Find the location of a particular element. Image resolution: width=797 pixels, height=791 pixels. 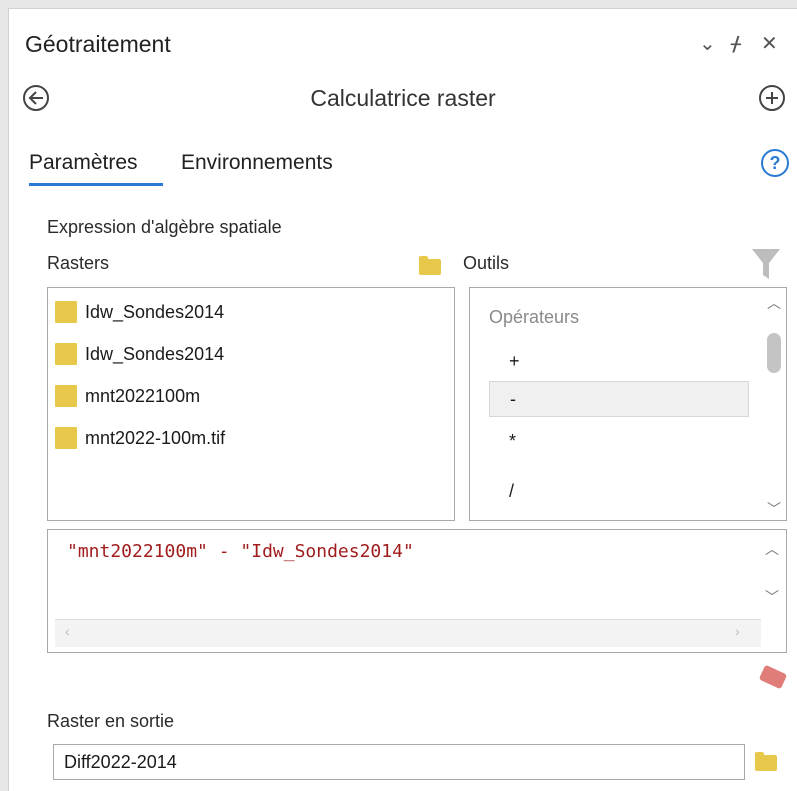

output-raster-input is located at coordinates (399, 762).